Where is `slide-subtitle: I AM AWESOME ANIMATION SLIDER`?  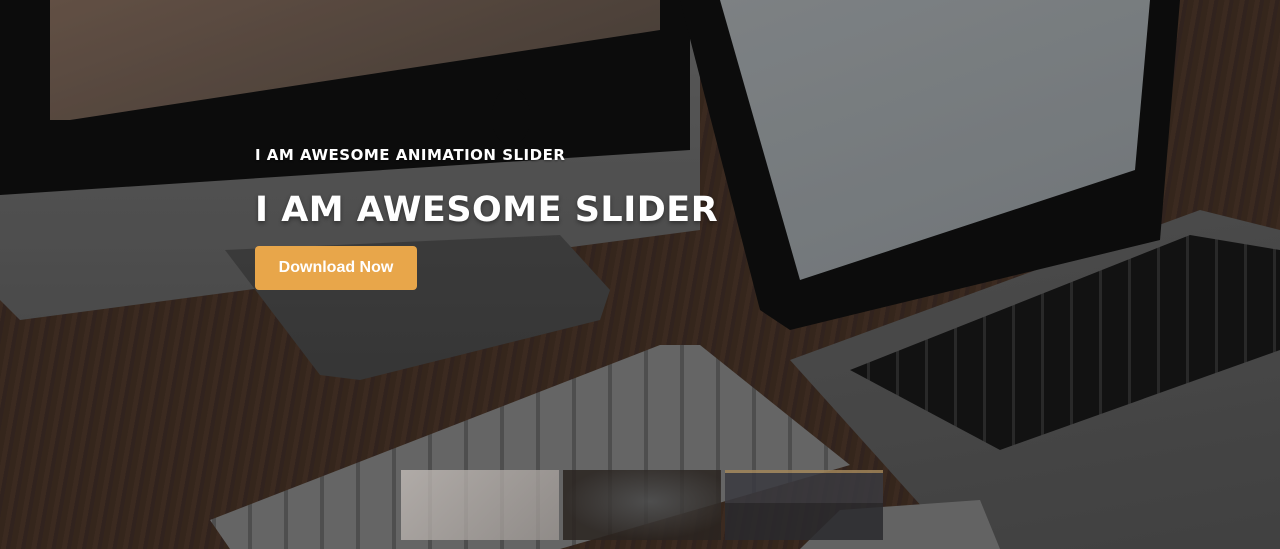
slide-subtitle: I AM AWESOME ANIMATION SLIDER is located at coordinates (410, 155).